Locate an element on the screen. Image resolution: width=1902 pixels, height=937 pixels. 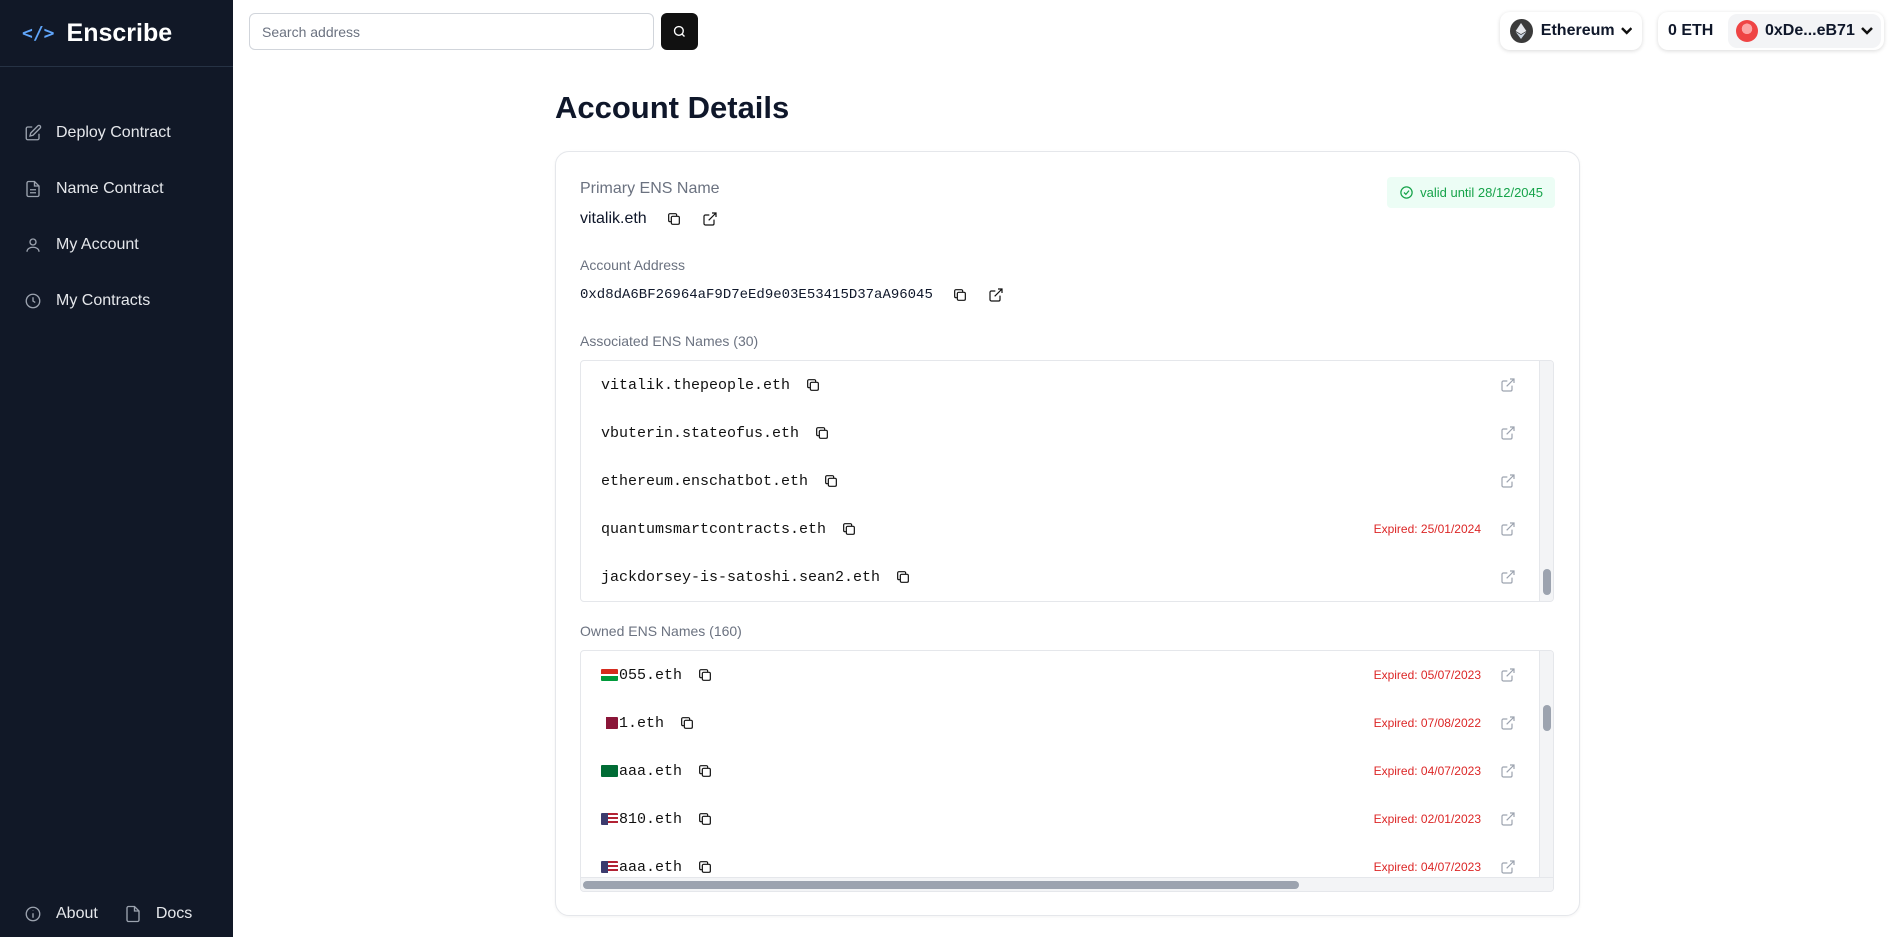
edit-icon is located at coordinates (33, 132).